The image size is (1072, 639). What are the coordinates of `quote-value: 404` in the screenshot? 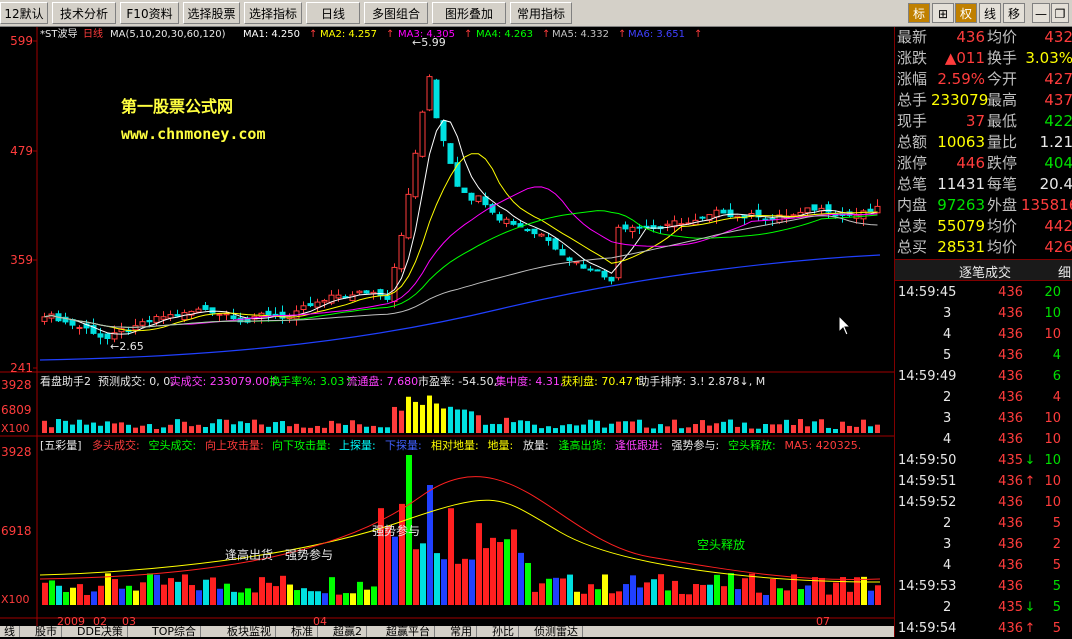 It's located at (1058, 163).